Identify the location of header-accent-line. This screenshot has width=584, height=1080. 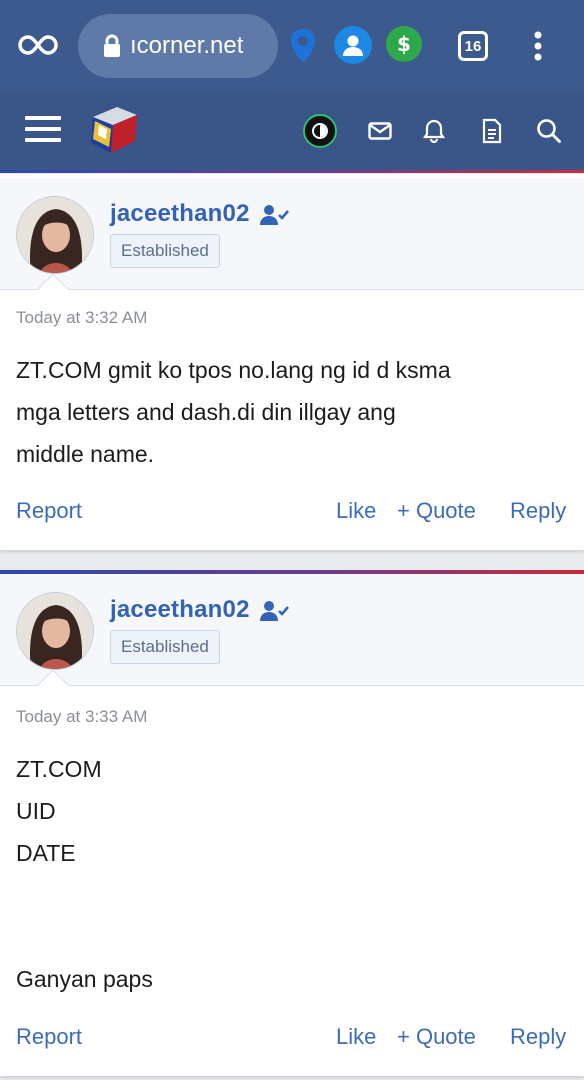
(292, 171).